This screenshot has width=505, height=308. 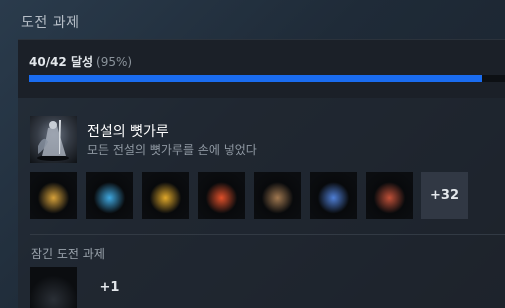 I want to click on progress-text: 40/42 달성 (95%), so click(x=80, y=61).